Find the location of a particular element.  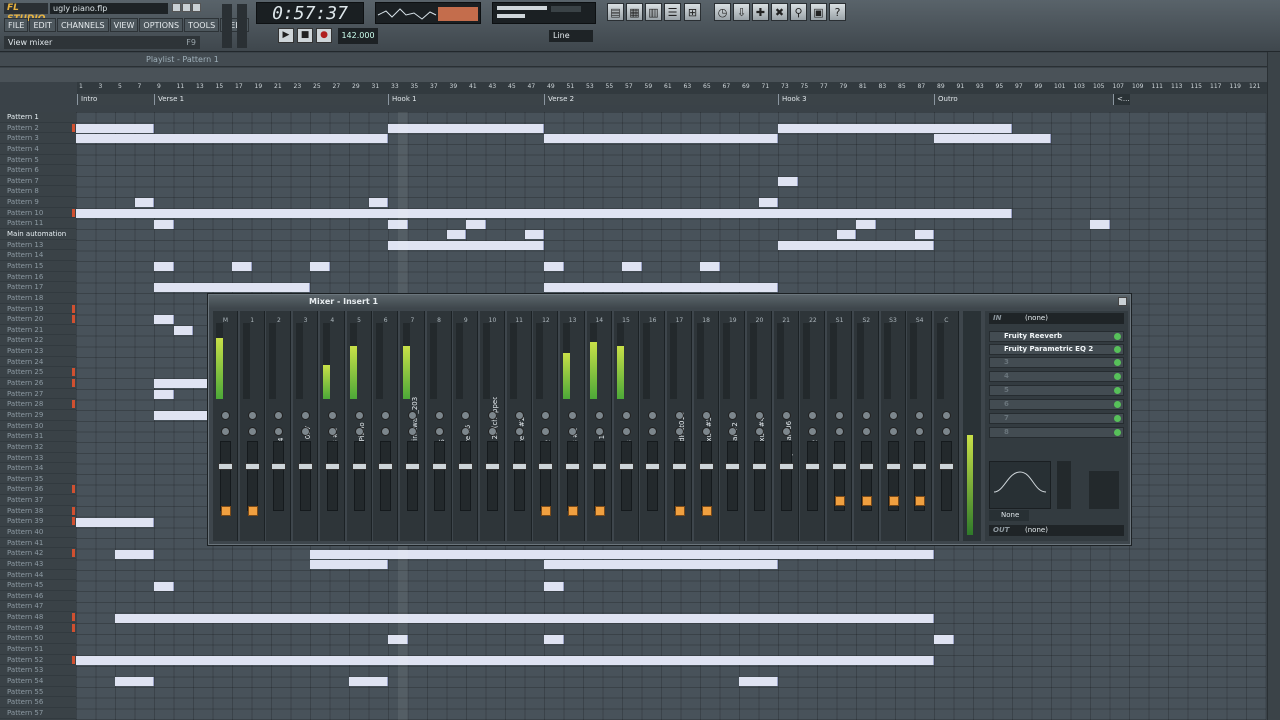

track-name: Pattern 55 is located at coordinates (38, 692).